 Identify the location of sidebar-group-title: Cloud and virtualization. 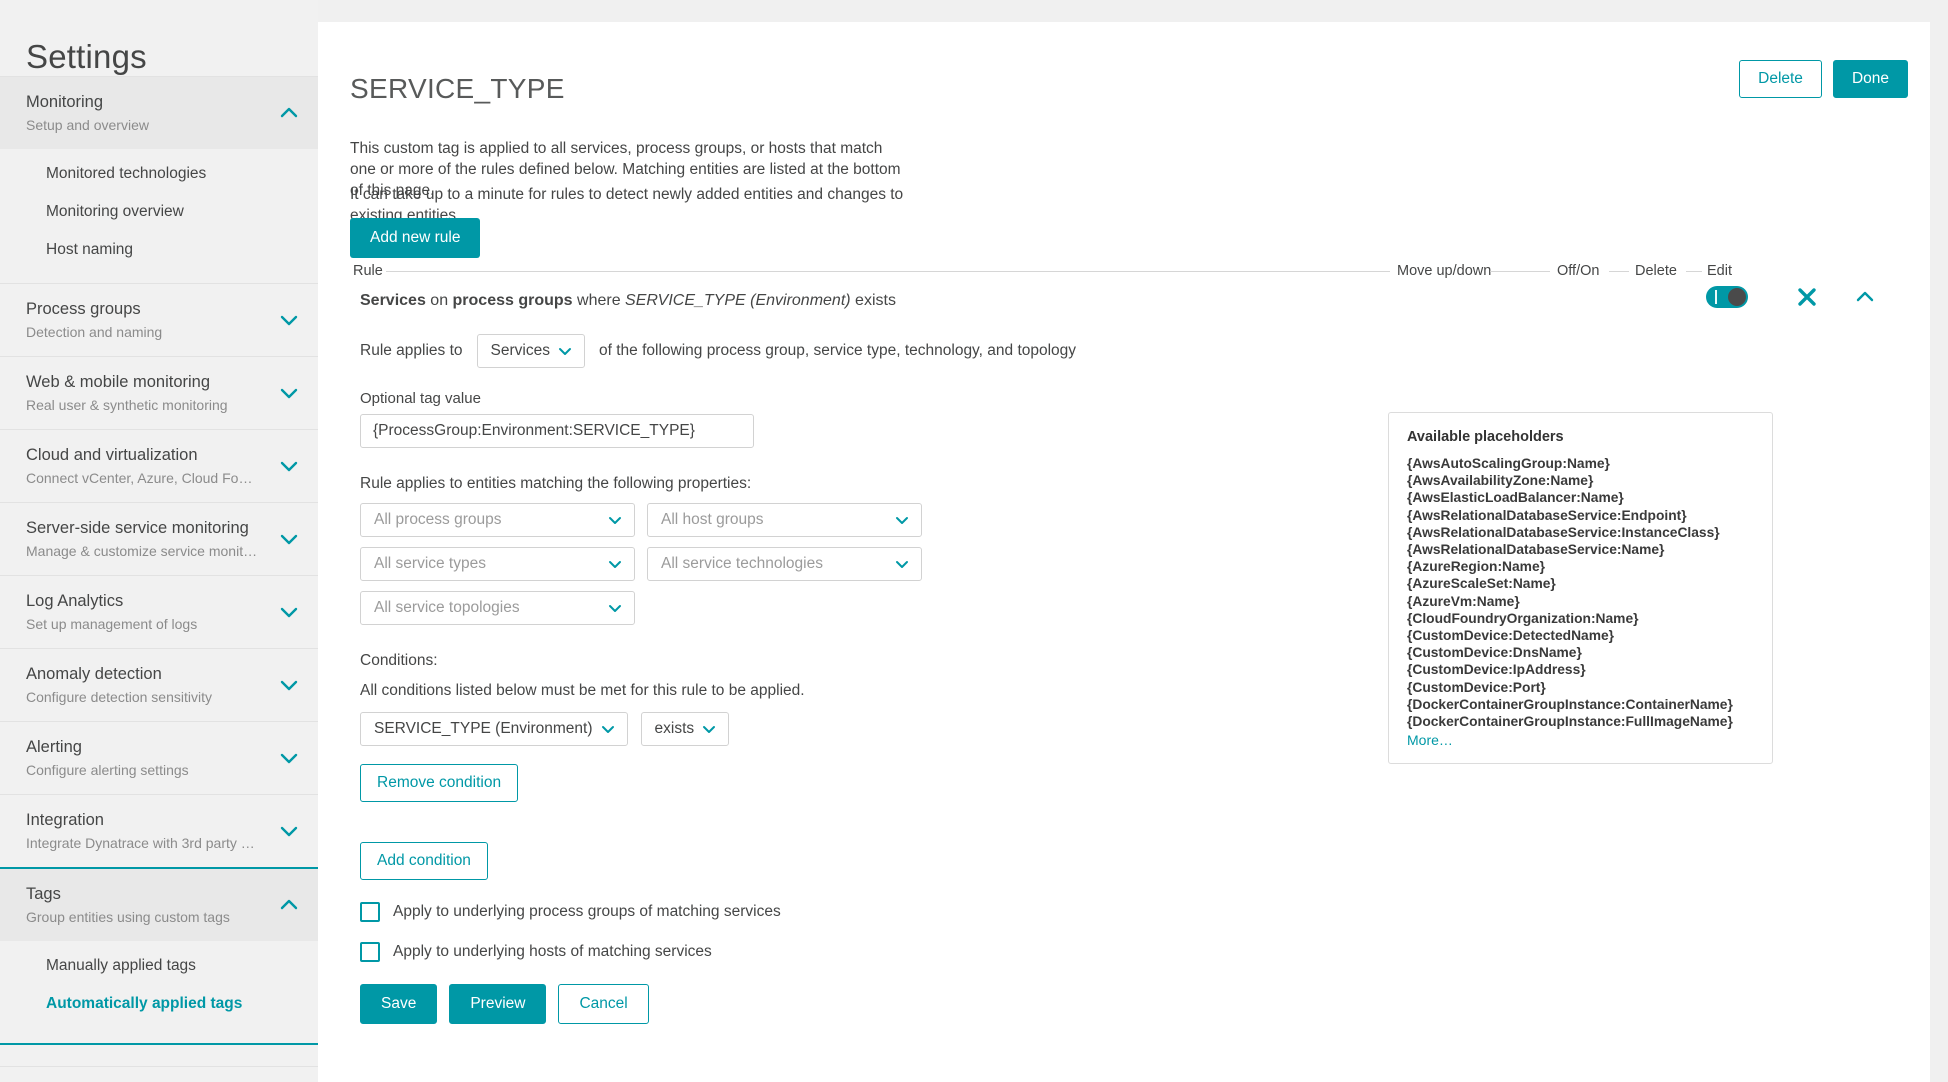
(112, 455).